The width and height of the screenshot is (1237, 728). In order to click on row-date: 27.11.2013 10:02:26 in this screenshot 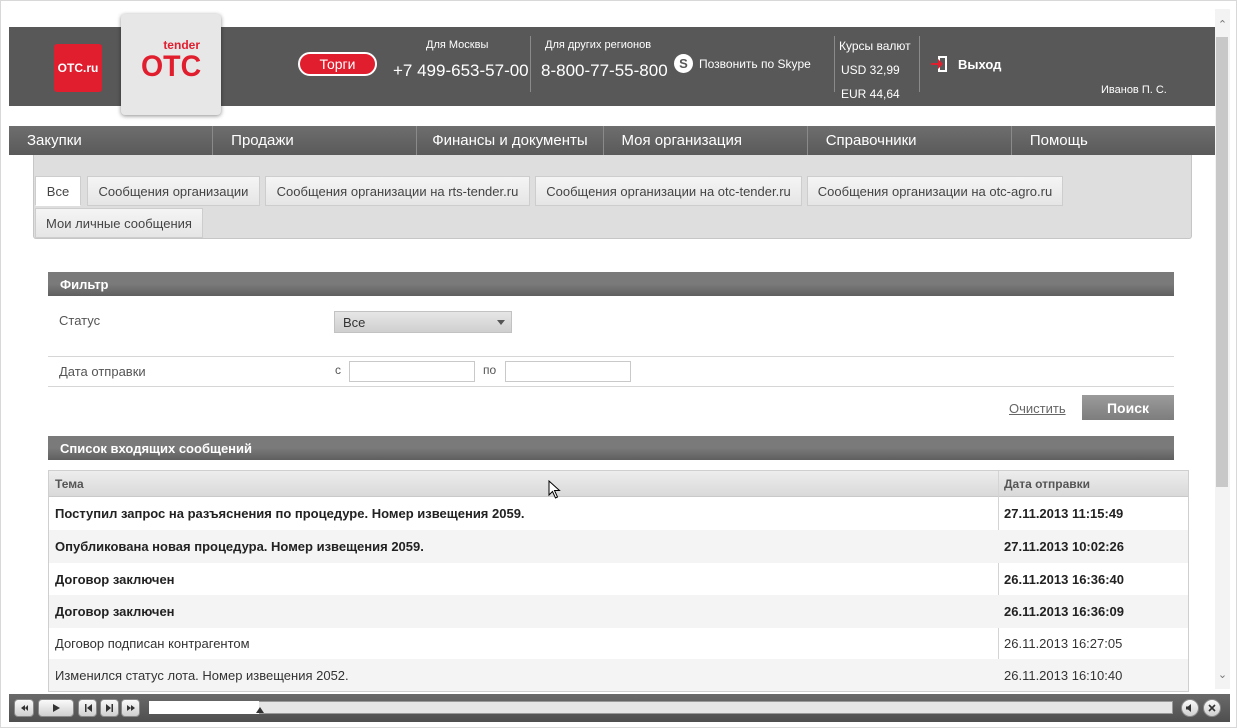, I will do `click(1064, 546)`.